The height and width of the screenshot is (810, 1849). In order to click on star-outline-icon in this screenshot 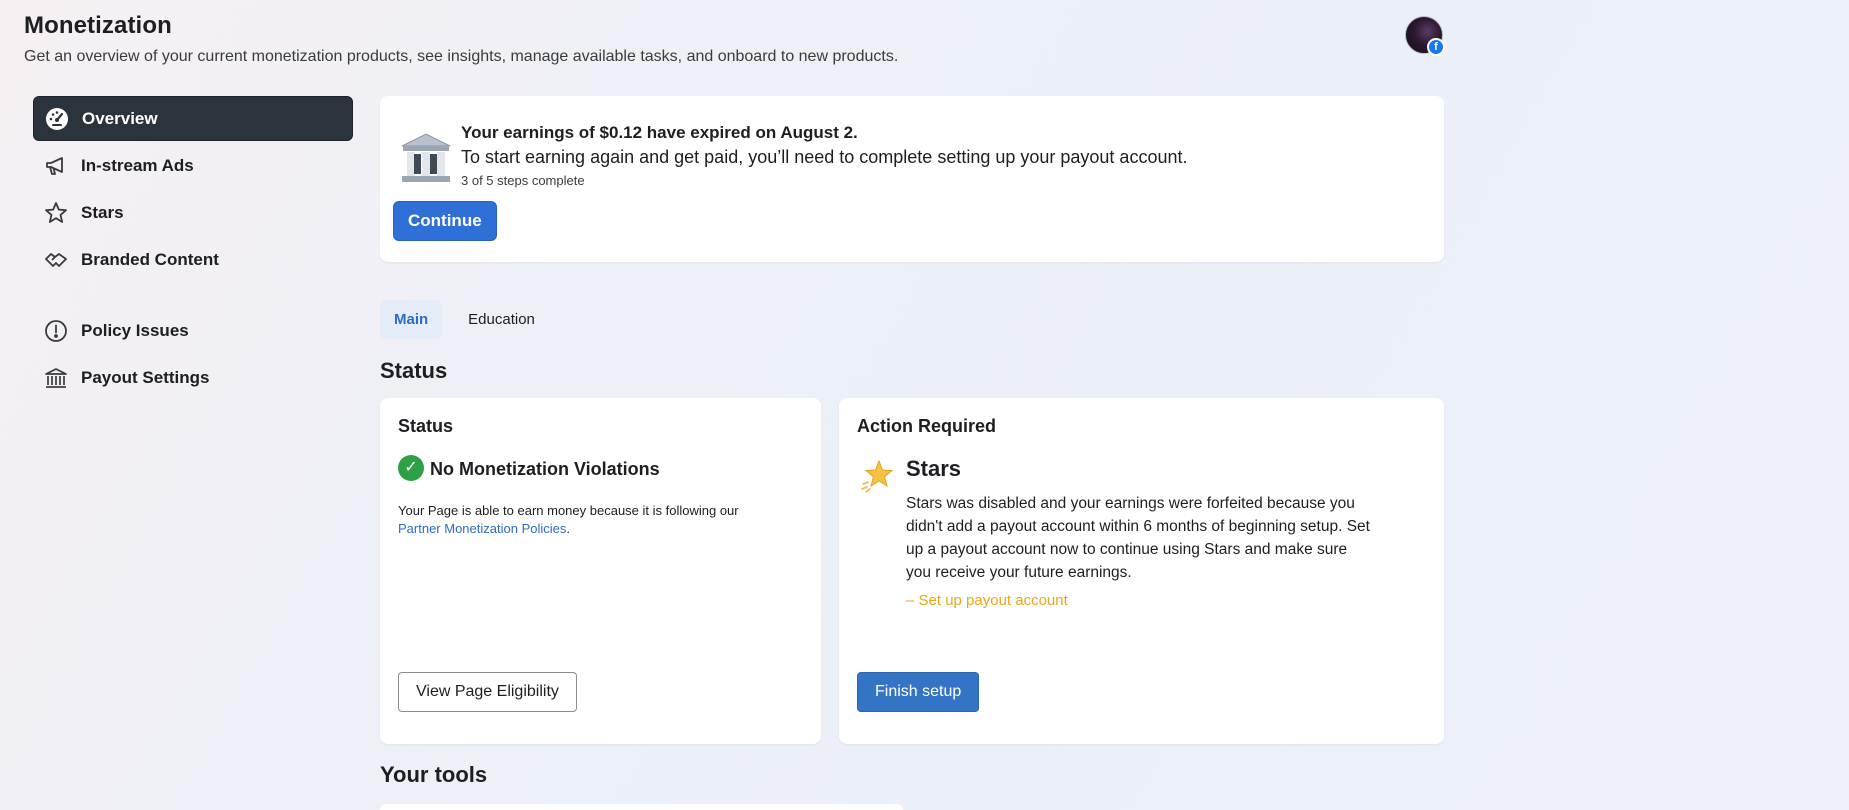, I will do `click(56, 213)`.